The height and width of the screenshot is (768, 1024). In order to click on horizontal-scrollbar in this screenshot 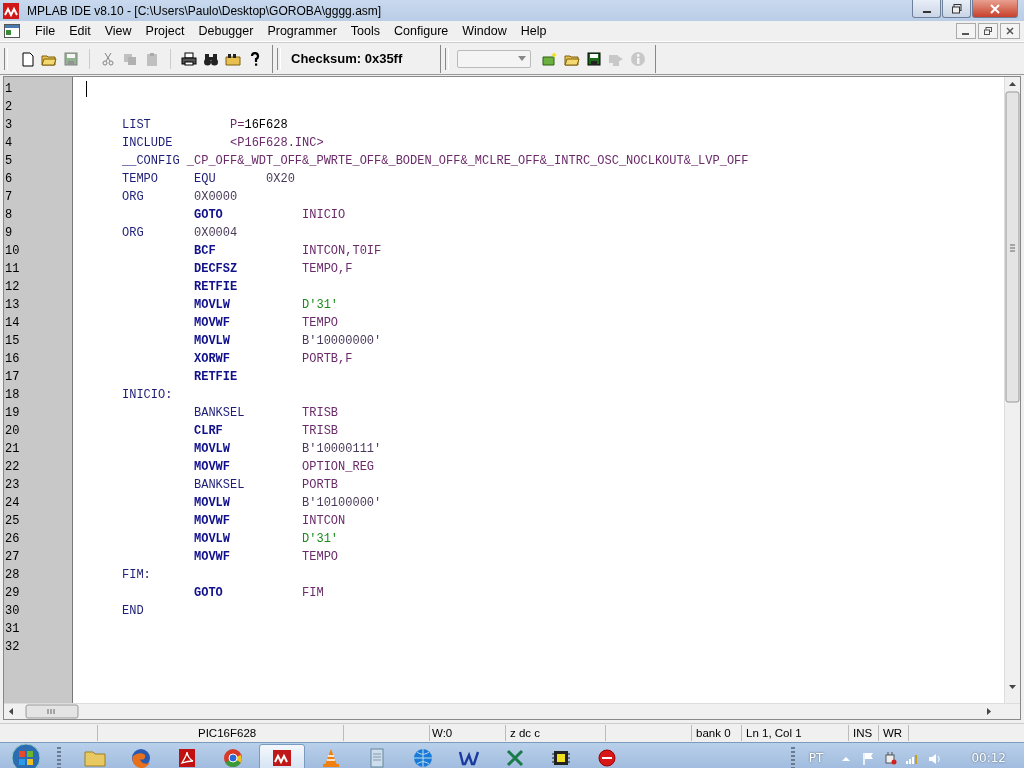, I will do `click(512, 711)`.